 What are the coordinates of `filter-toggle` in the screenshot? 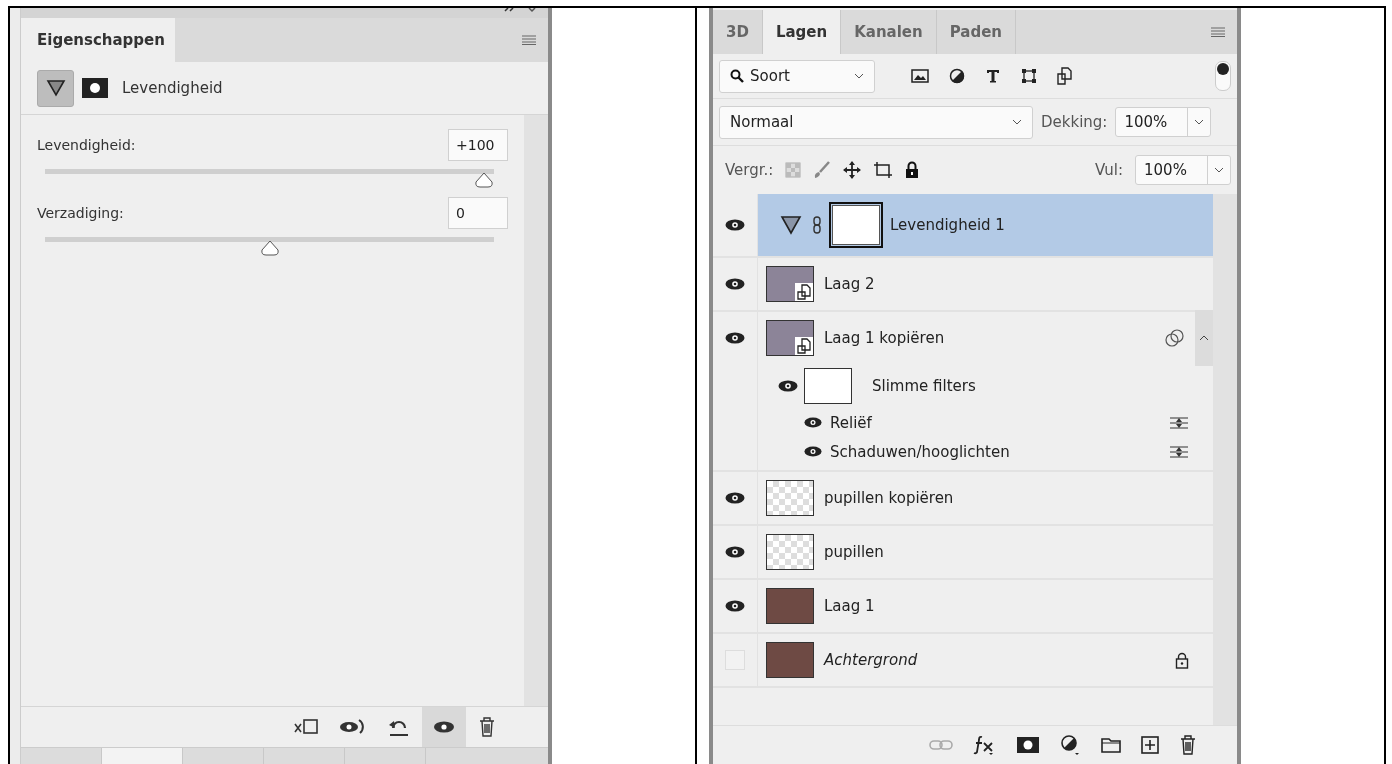 It's located at (1223, 76).